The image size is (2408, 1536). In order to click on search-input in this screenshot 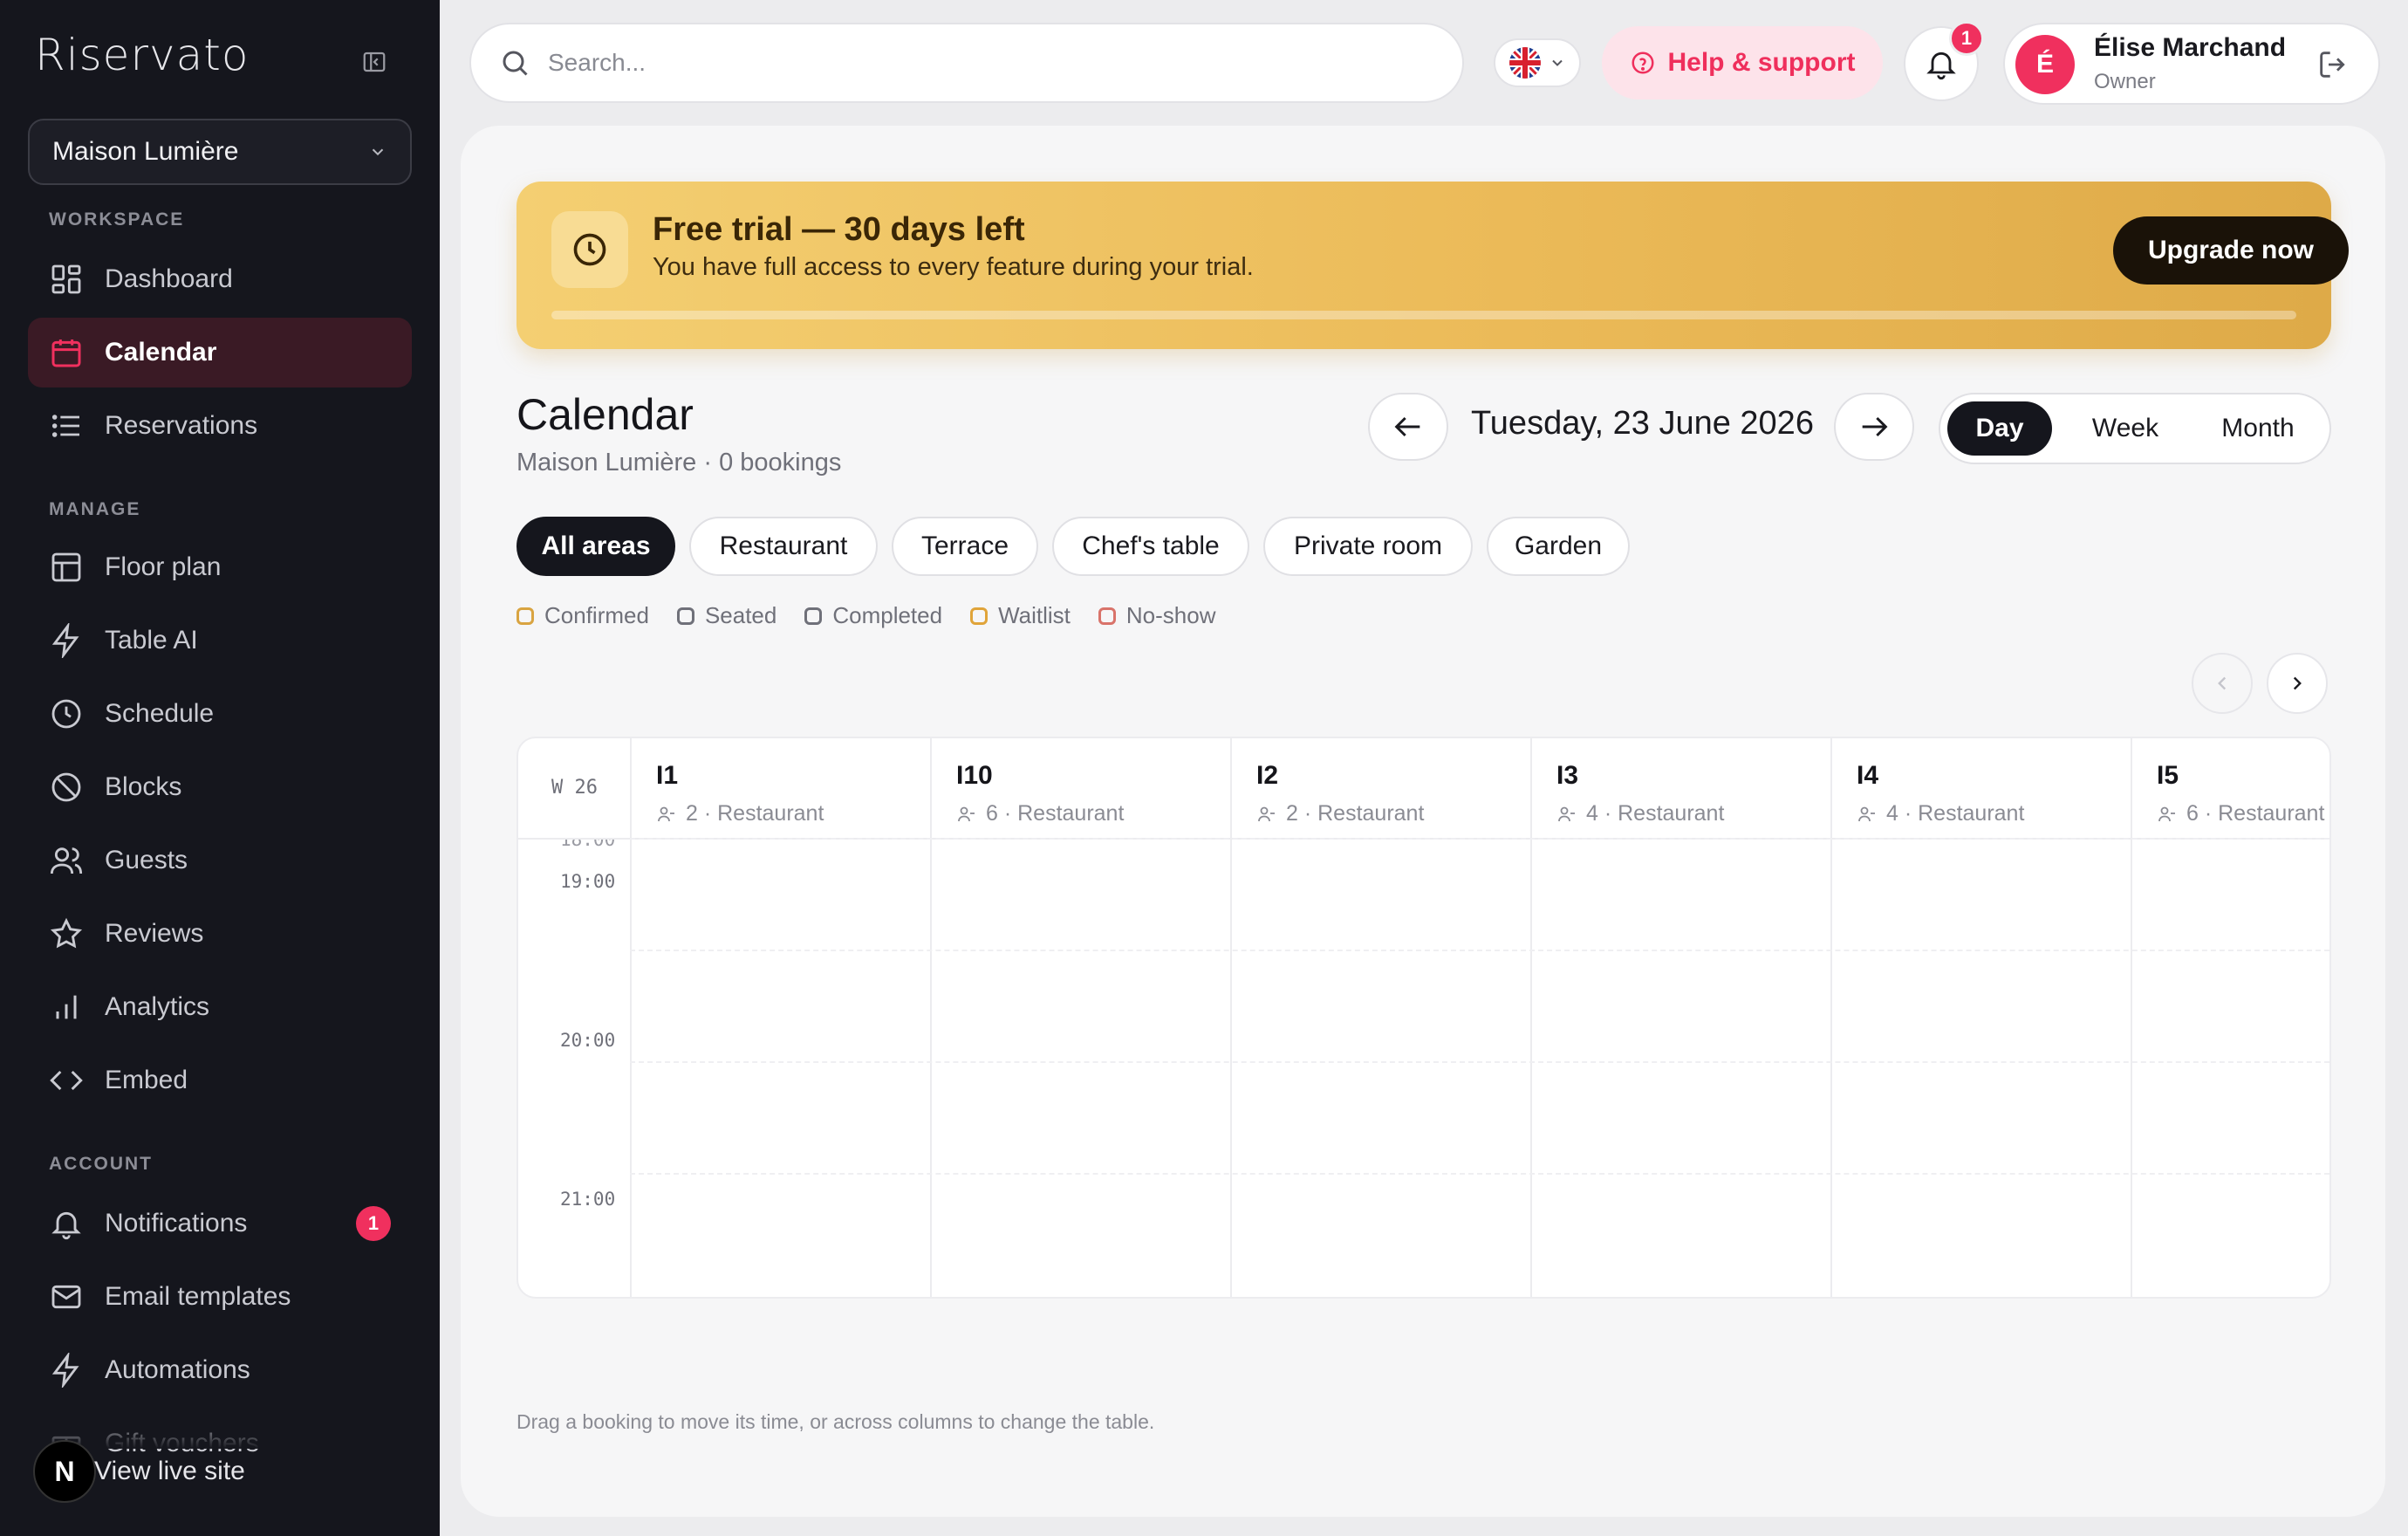, I will do `click(941, 63)`.